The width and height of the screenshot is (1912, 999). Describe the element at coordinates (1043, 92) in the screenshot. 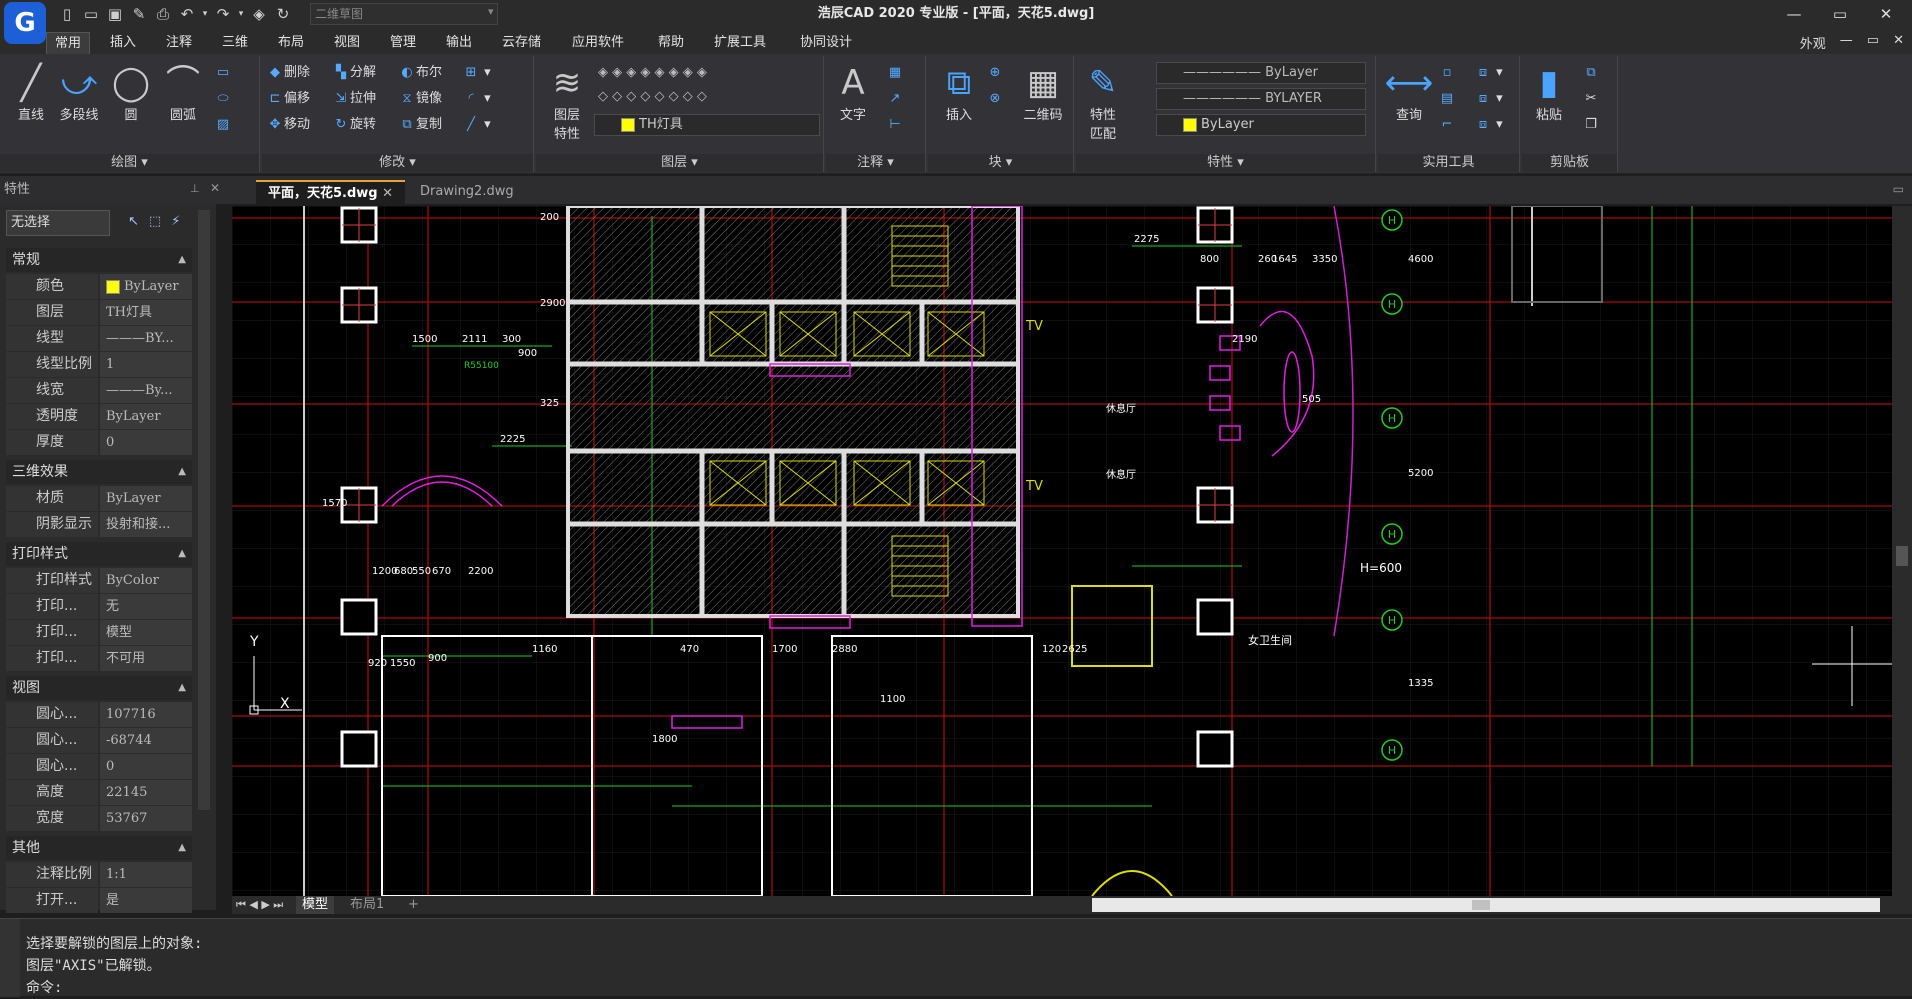

I see `qrcode-button: ▦ 二维码` at that location.